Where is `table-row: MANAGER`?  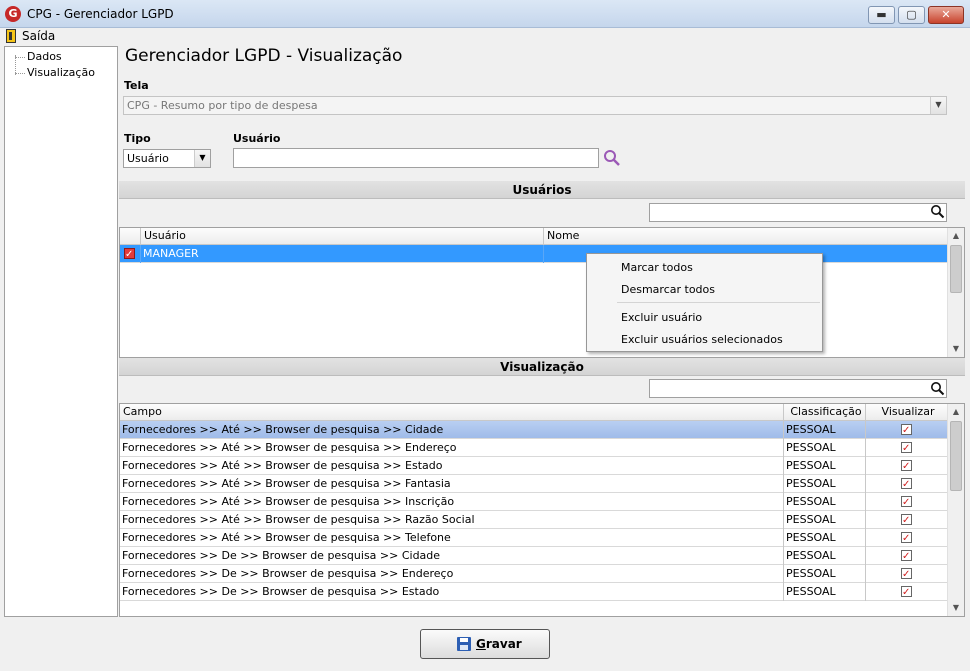 table-row: MANAGER is located at coordinates (534, 254).